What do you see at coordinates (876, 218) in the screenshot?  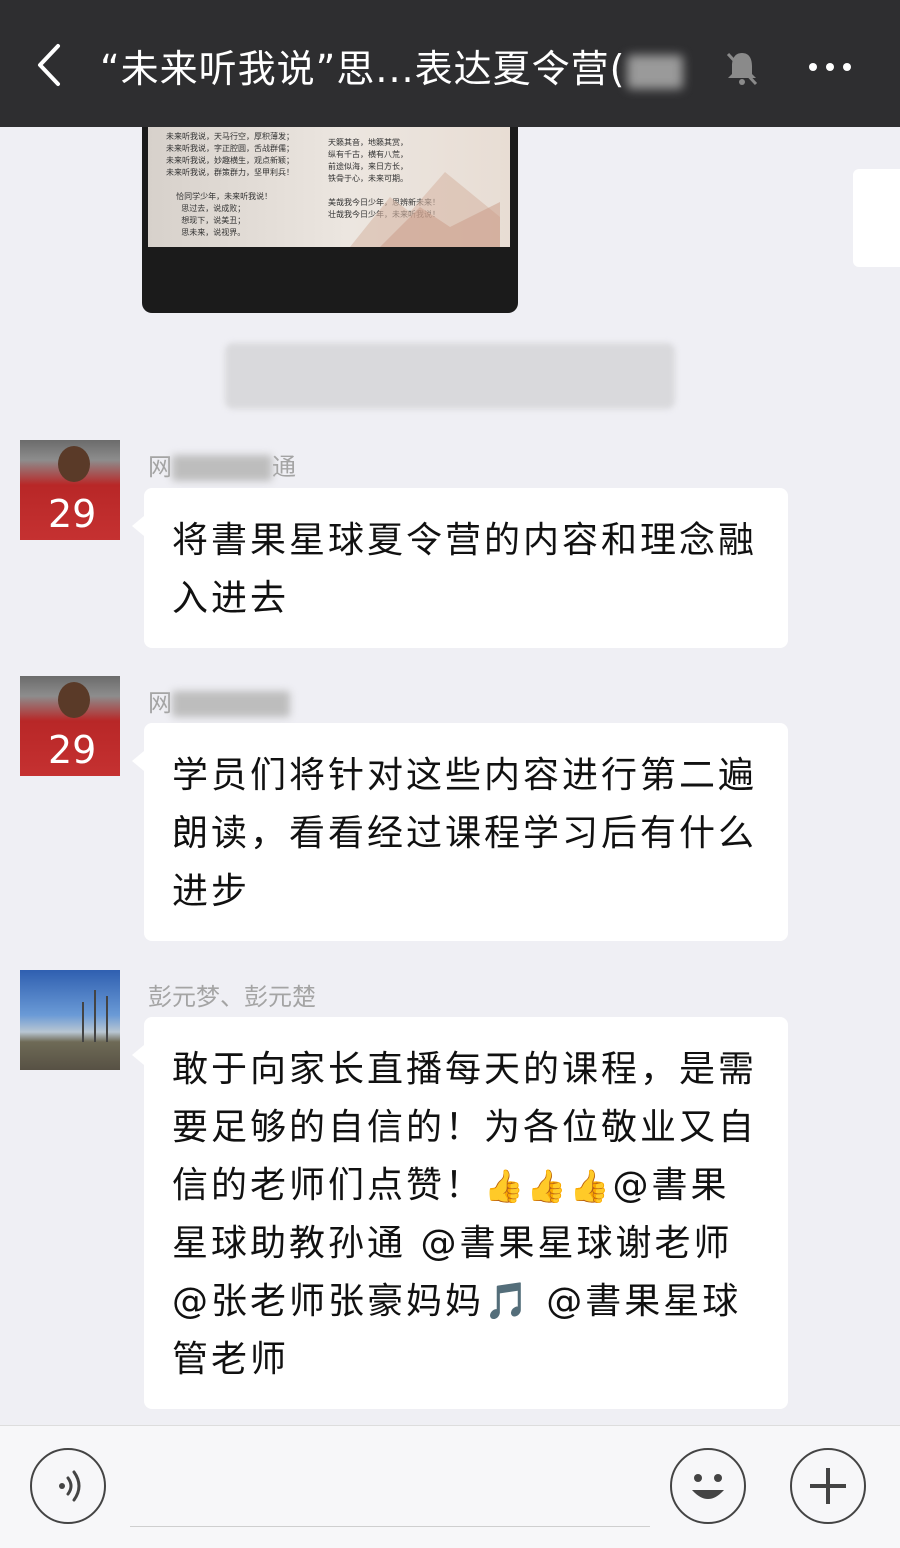 I see `side-card` at bounding box center [876, 218].